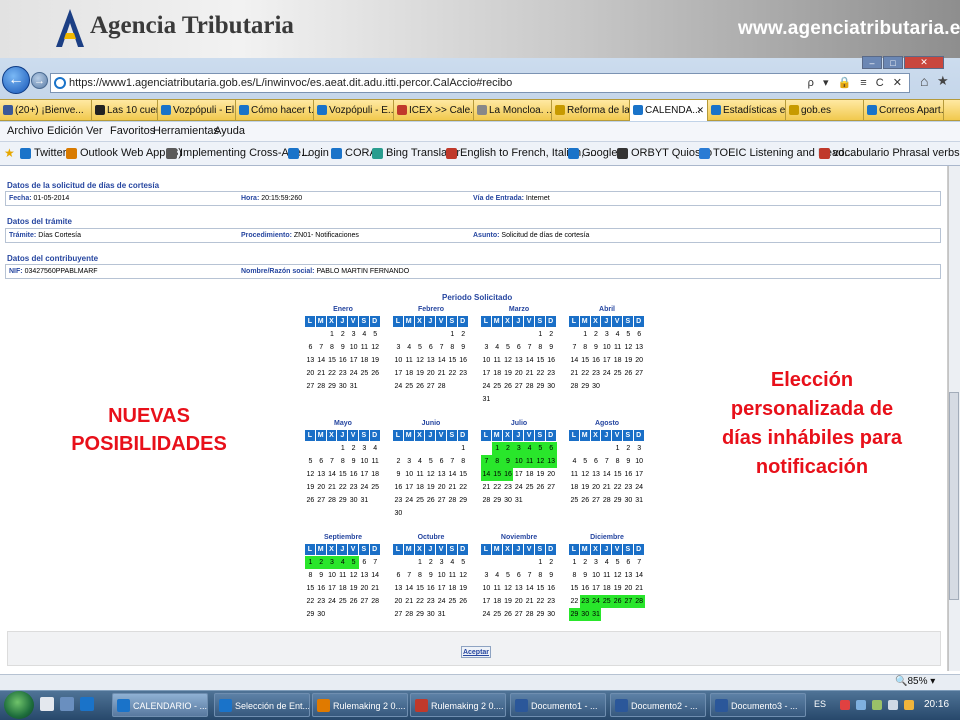  I want to click on menu-5: Ayuda, so click(229, 131).